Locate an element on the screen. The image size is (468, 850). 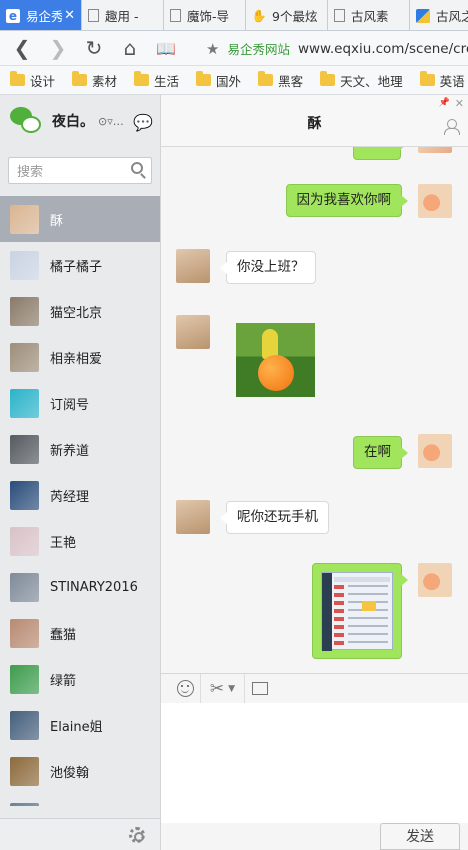
contact-name: 蠢猫 is located at coordinates (63, 635).